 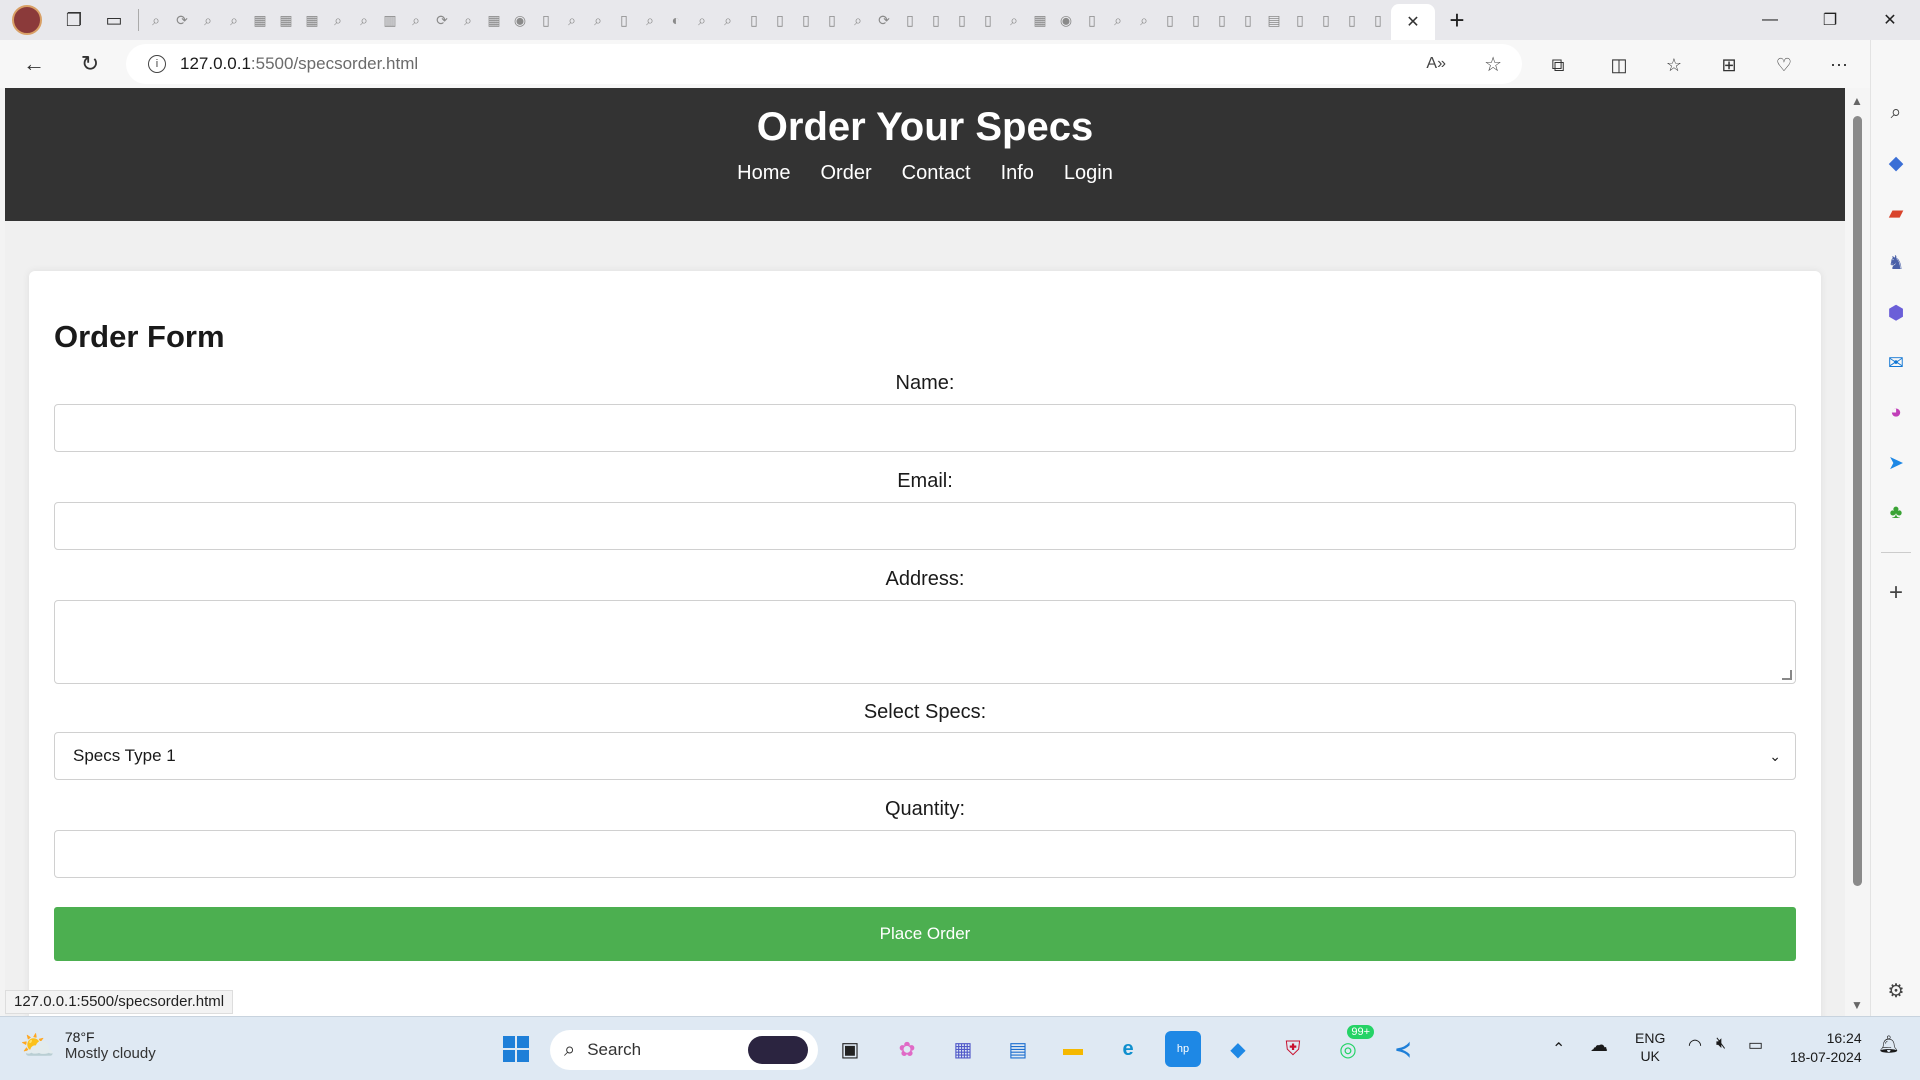 I want to click on teams-icon: ▦, so click(x=963, y=1049).